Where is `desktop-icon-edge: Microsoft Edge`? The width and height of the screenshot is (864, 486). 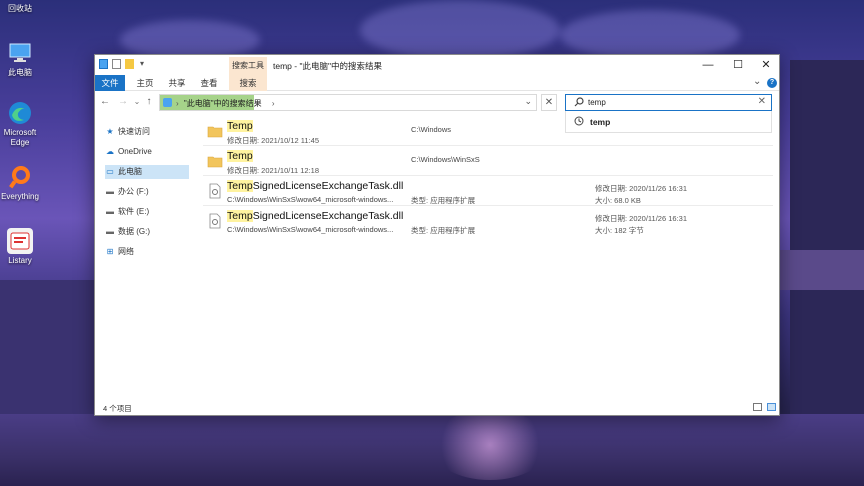 desktop-icon-edge: Microsoft Edge is located at coordinates (20, 124).